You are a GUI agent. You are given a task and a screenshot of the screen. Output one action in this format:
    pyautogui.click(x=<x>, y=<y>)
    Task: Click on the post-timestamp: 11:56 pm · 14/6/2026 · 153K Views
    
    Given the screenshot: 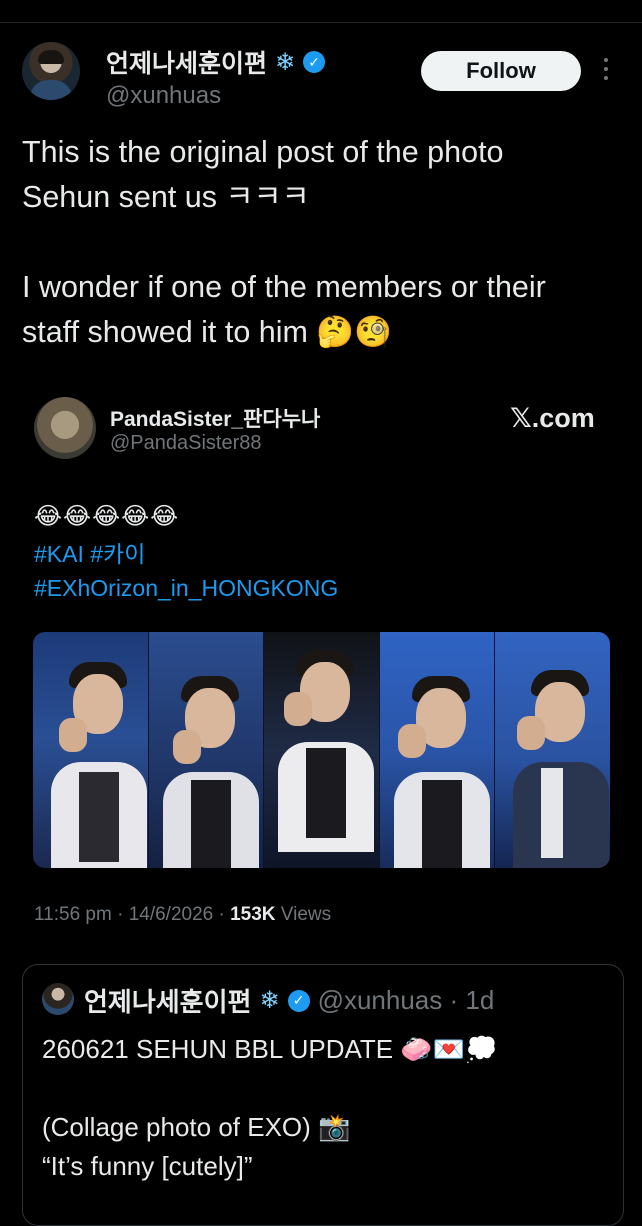 What is the action you would take?
    pyautogui.click(x=182, y=915)
    